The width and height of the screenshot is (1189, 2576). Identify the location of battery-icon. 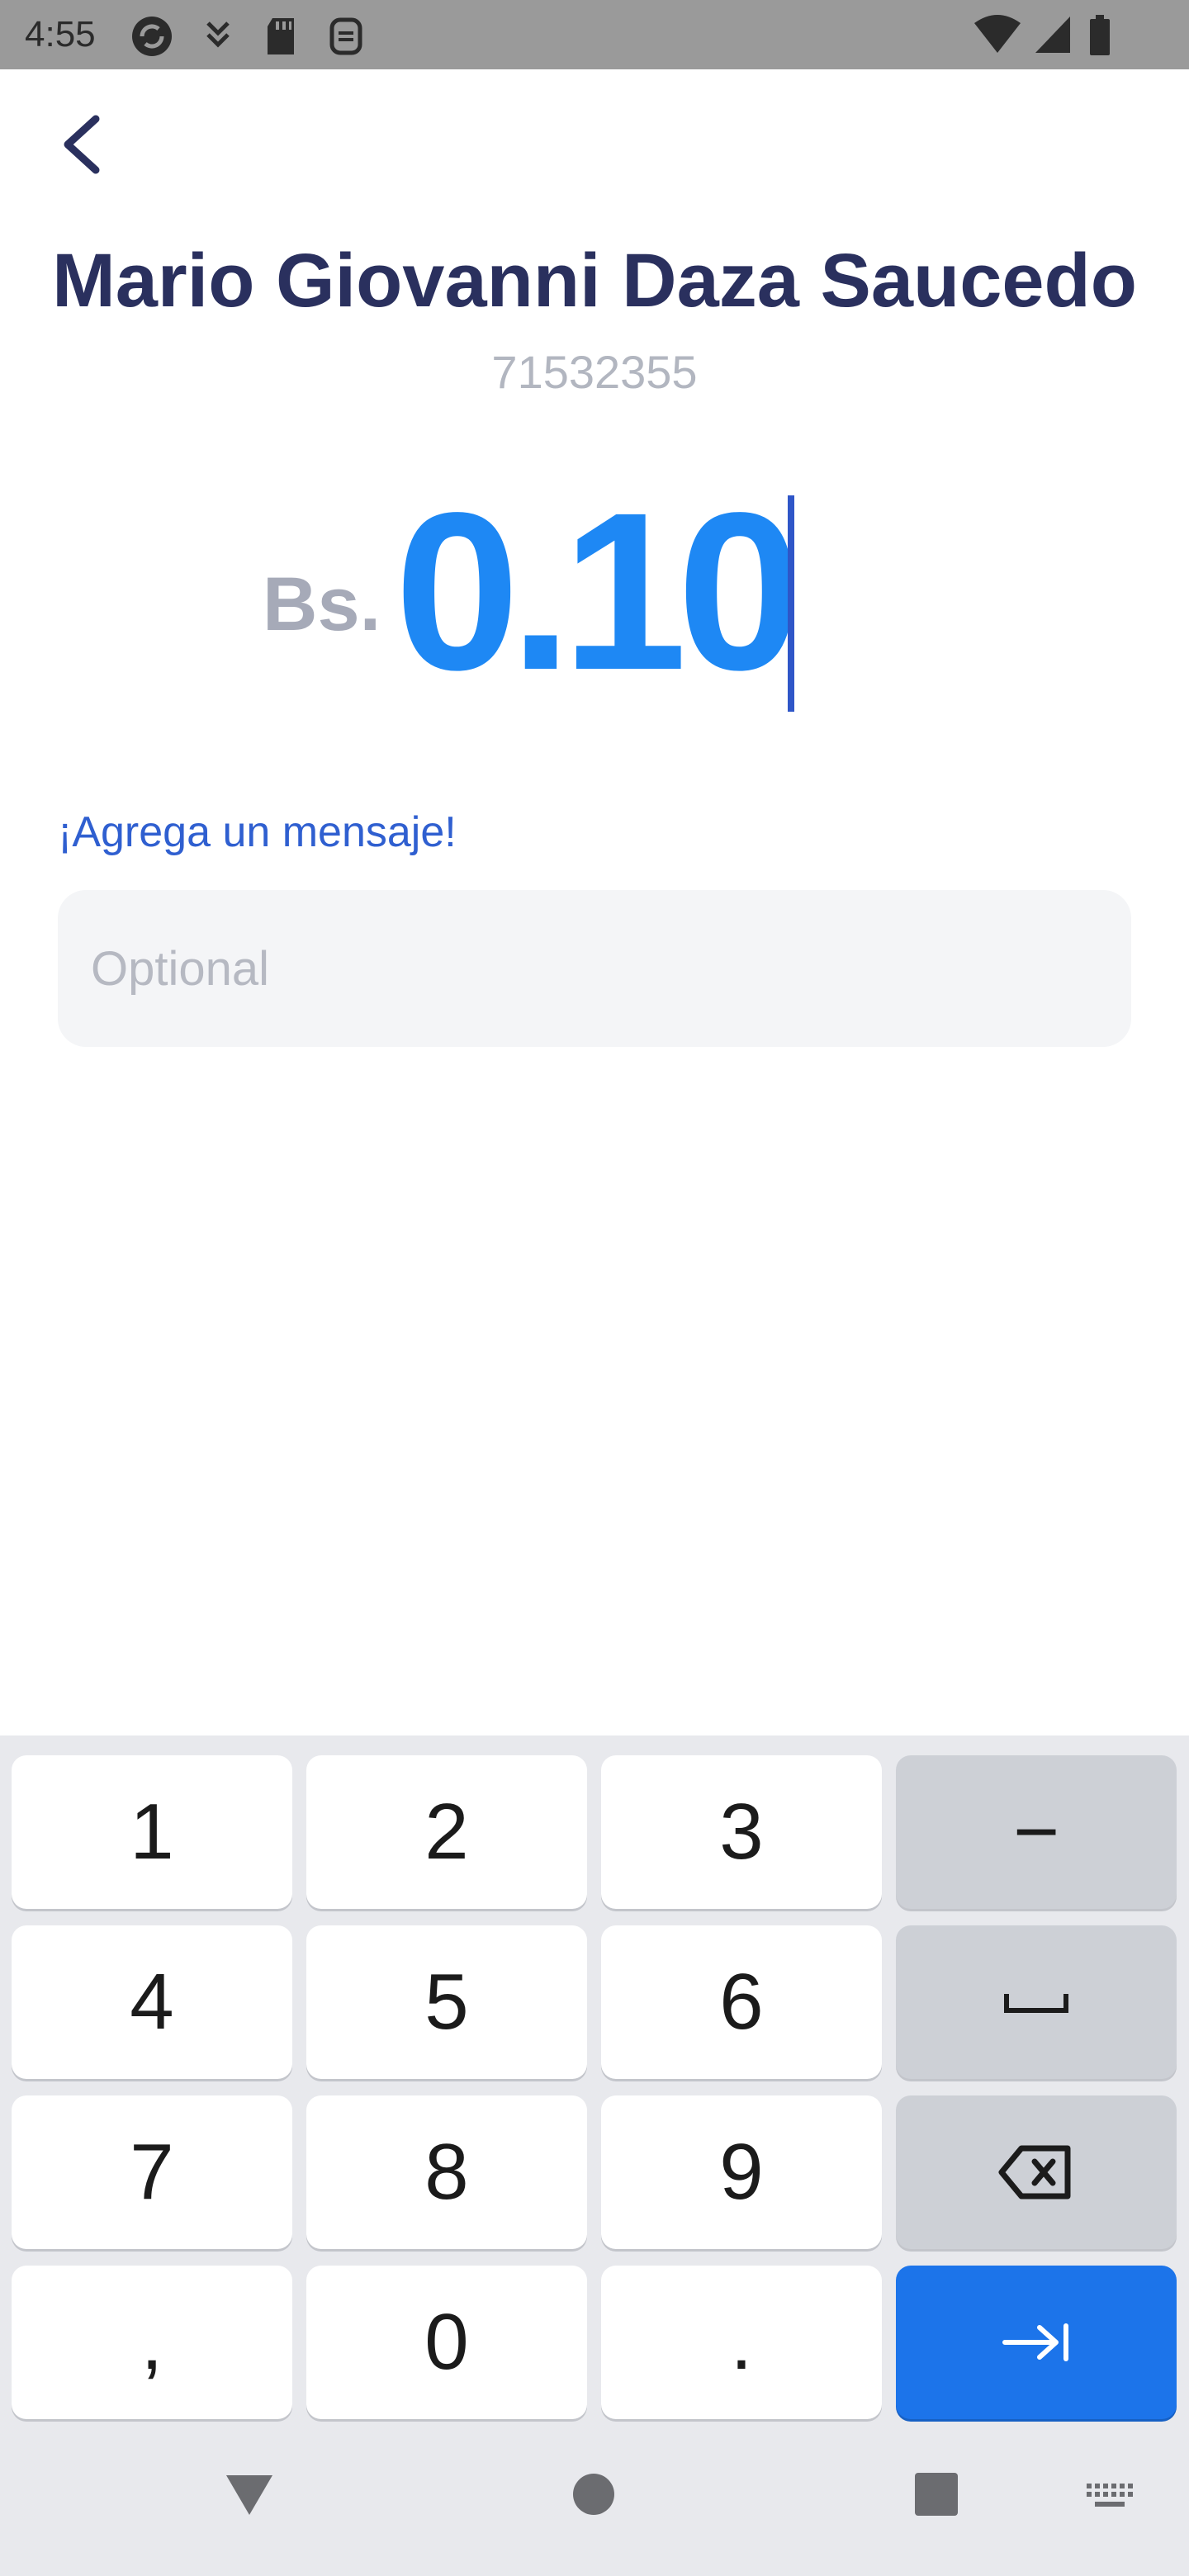
(1100, 35).